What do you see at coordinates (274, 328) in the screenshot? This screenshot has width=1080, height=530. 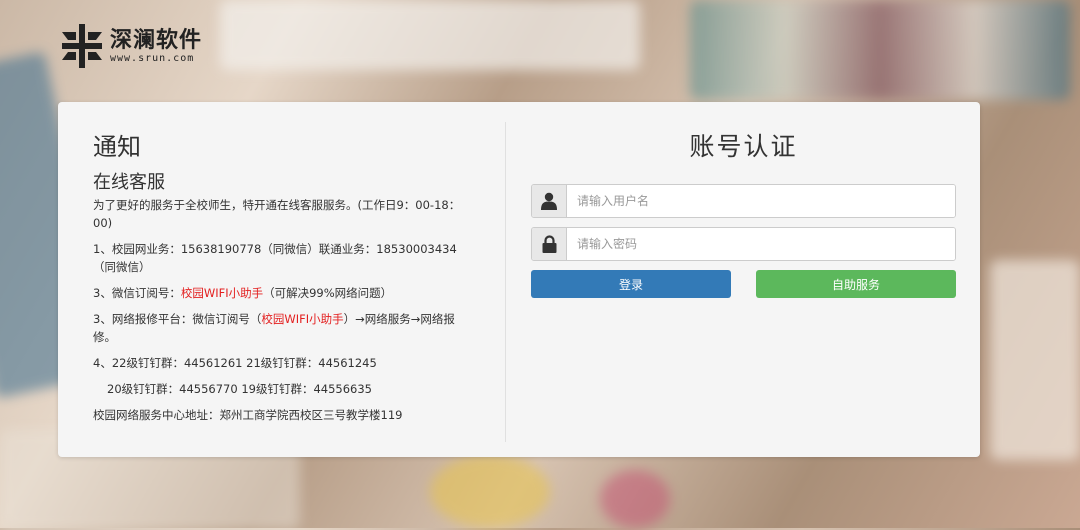 I see `notice-line: 3、网络报修平台：微信订阅号（校园WIFI小助手）→网络服务→网络报修。` at bounding box center [274, 328].